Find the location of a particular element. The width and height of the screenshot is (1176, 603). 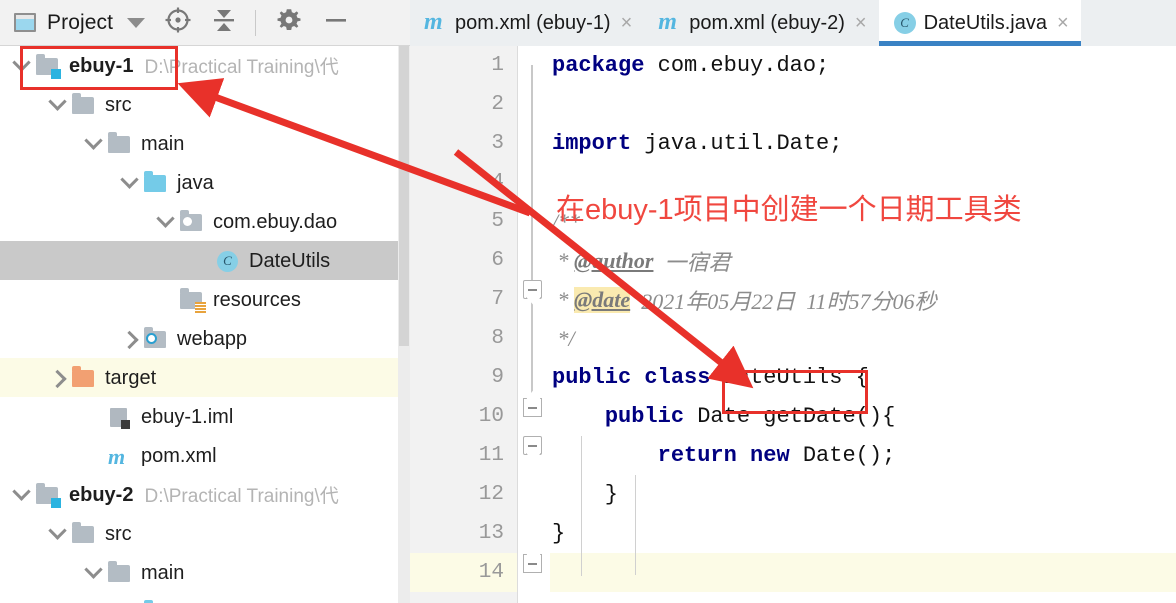

tree-row-resources: resources is located at coordinates (199, 299).